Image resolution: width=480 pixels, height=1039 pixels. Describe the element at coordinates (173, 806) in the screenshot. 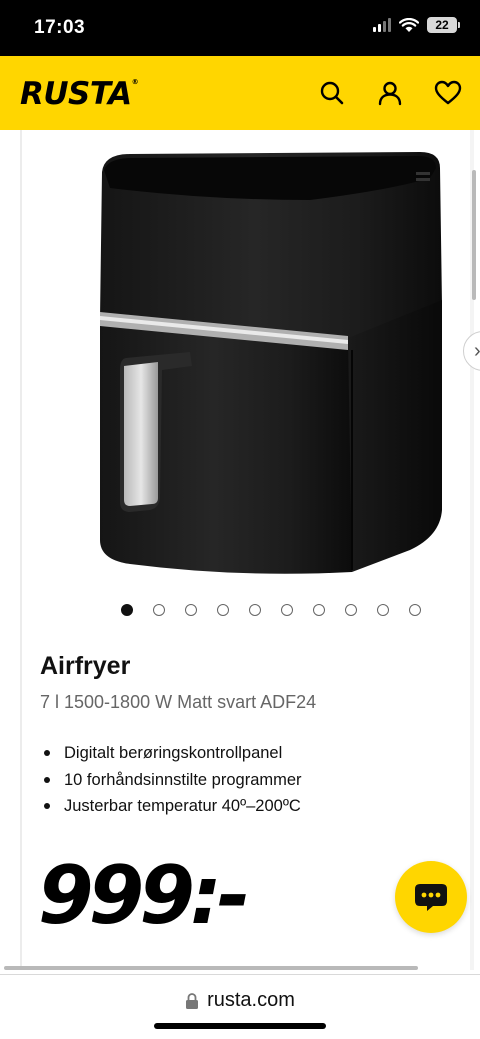

I see `feature-item: Justerbar temperatur 40º–200ºC` at that location.